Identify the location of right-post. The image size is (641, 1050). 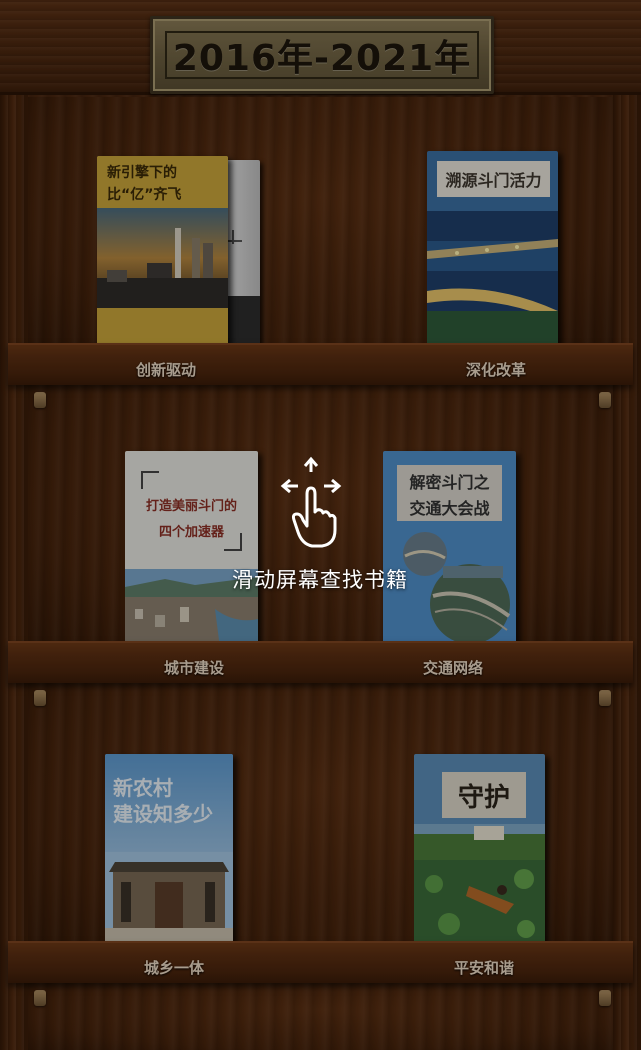
(627, 572).